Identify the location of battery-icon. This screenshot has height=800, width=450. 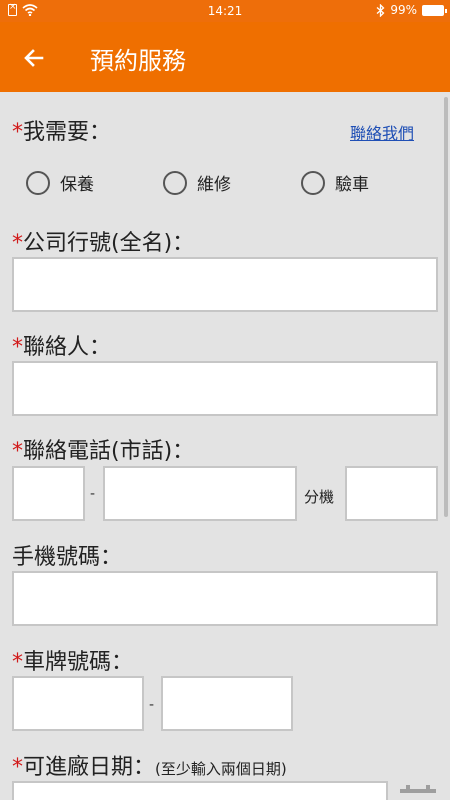
(434, 10).